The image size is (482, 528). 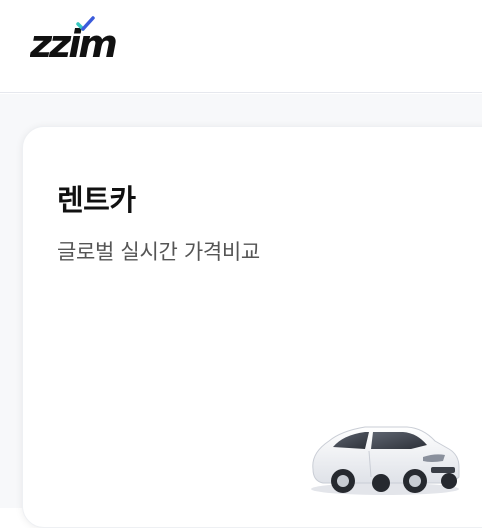 What do you see at coordinates (73, 41) in the screenshot?
I see `logo-text: zzim` at bounding box center [73, 41].